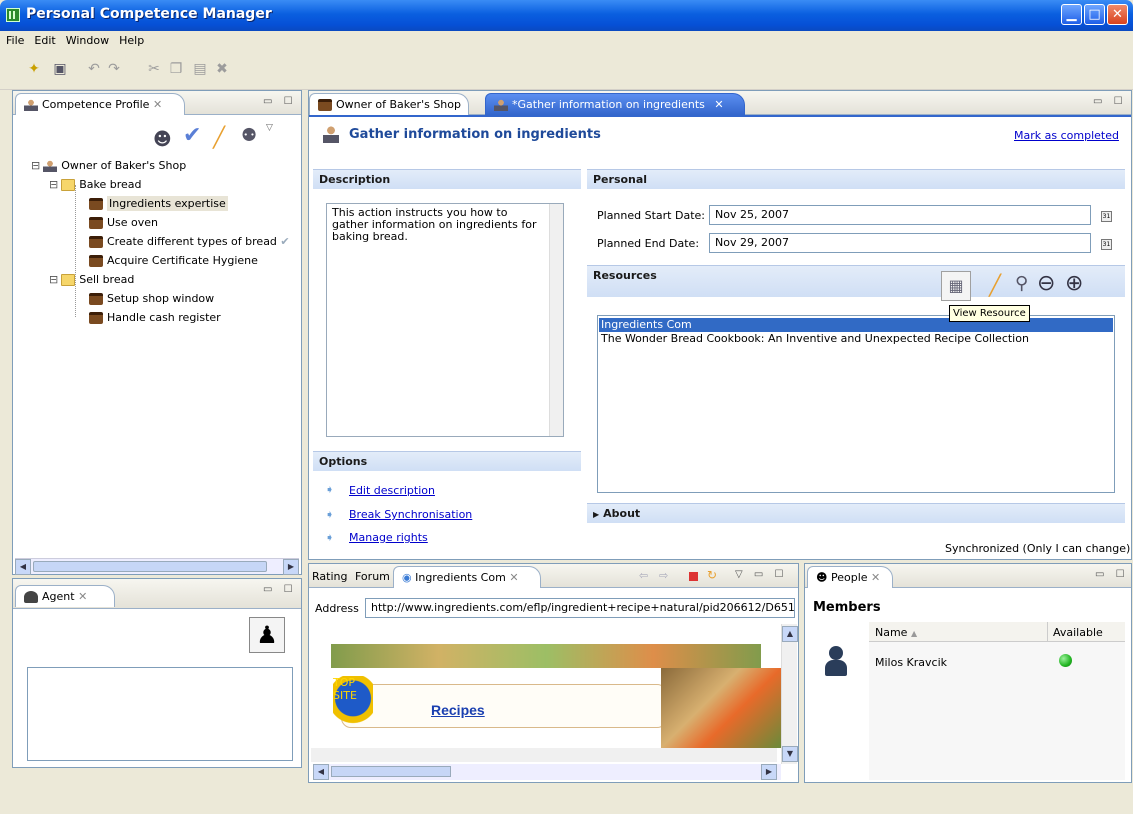 The height and width of the screenshot is (814, 1133). I want to click on about-section-toggle: ▶ About, so click(856, 513).